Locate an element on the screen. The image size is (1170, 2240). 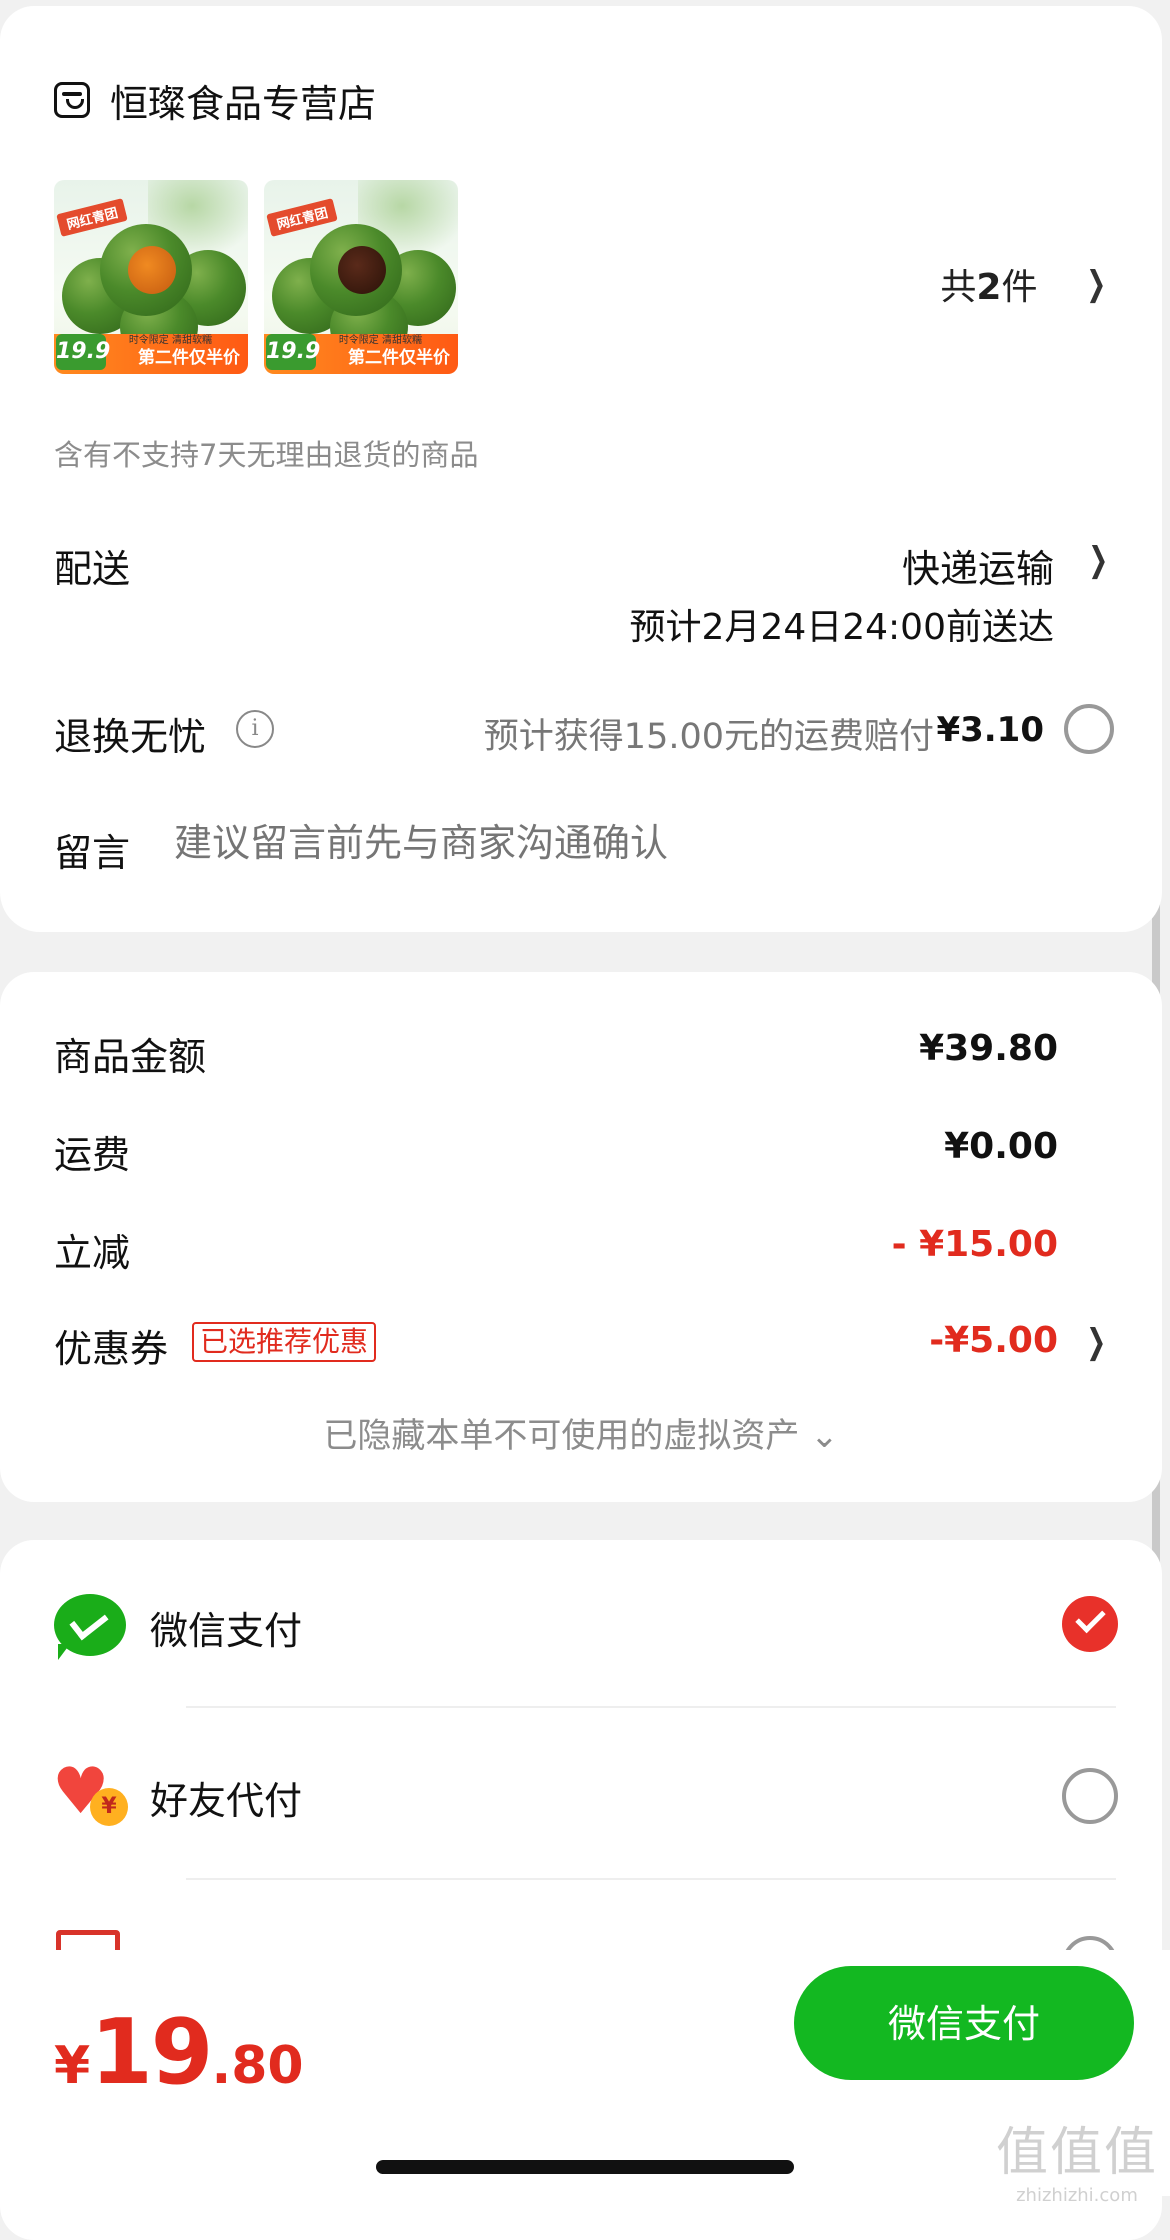
return-insurance-price: ¥3.10 is located at coordinates (990, 730).